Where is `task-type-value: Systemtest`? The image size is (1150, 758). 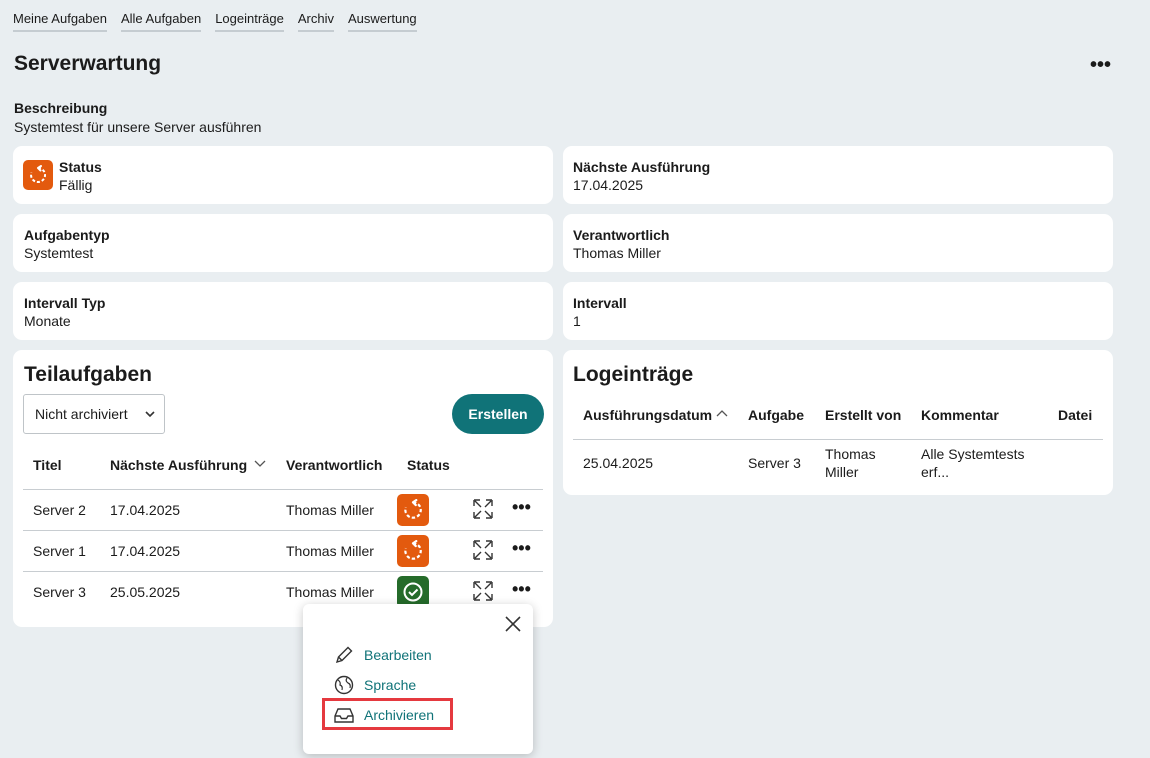 task-type-value: Systemtest is located at coordinates (59, 253).